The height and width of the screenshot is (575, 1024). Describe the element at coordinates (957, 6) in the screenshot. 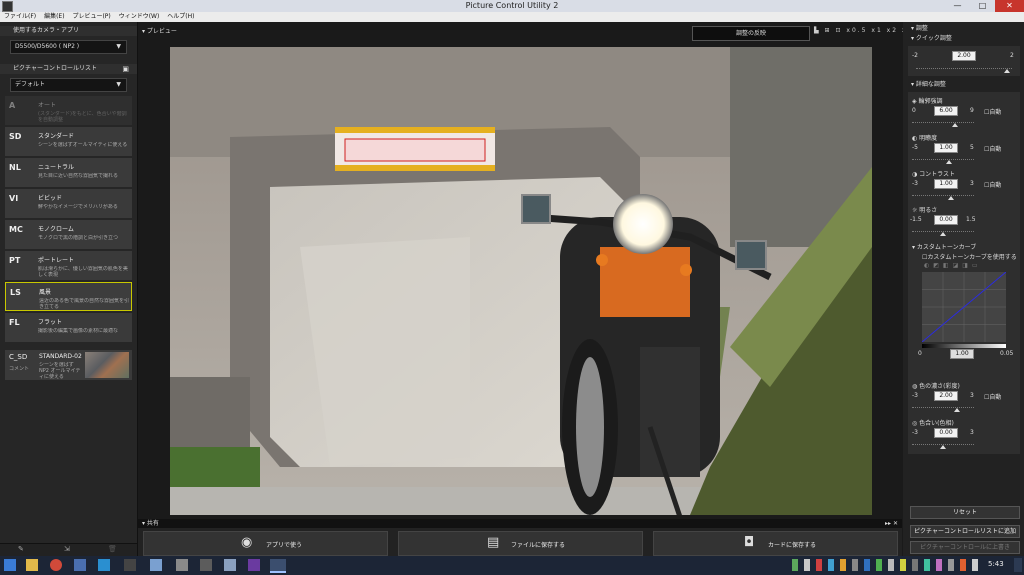

I see `minimize-button: —` at that location.